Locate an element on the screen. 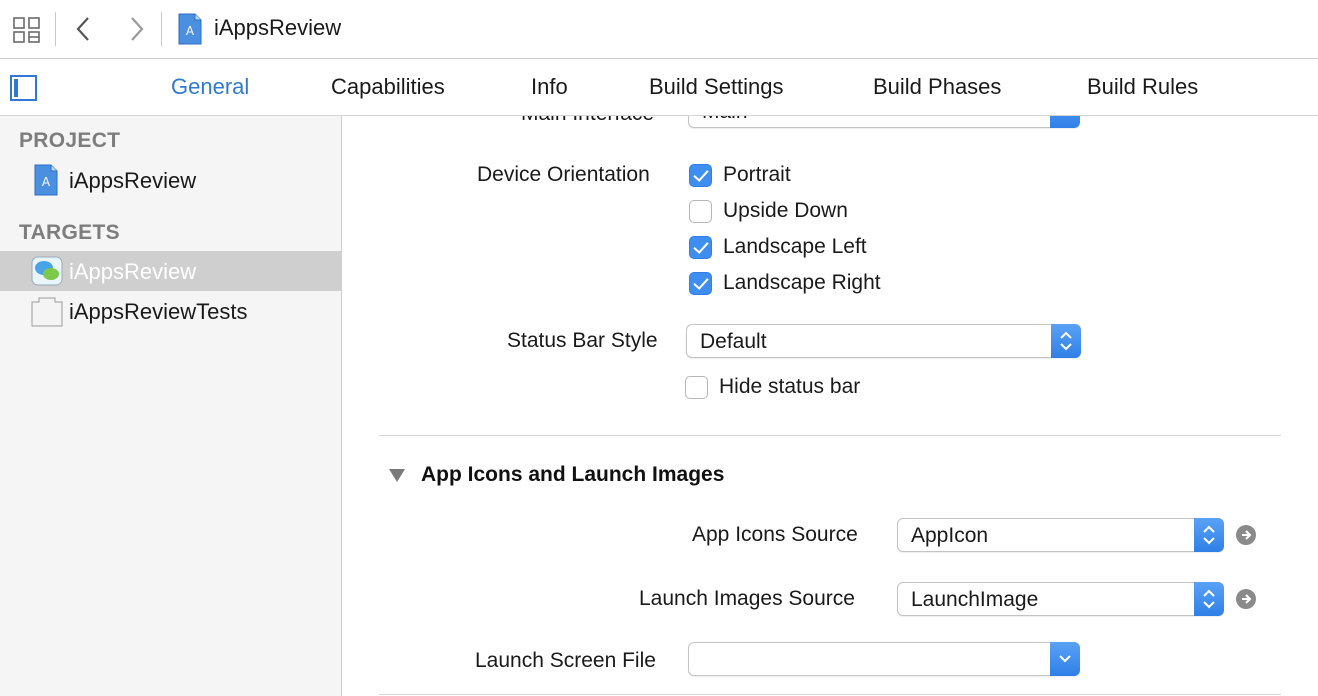 This screenshot has width=1318, height=696. status-bar-style-label: Status Bar Style is located at coordinates (582, 340).